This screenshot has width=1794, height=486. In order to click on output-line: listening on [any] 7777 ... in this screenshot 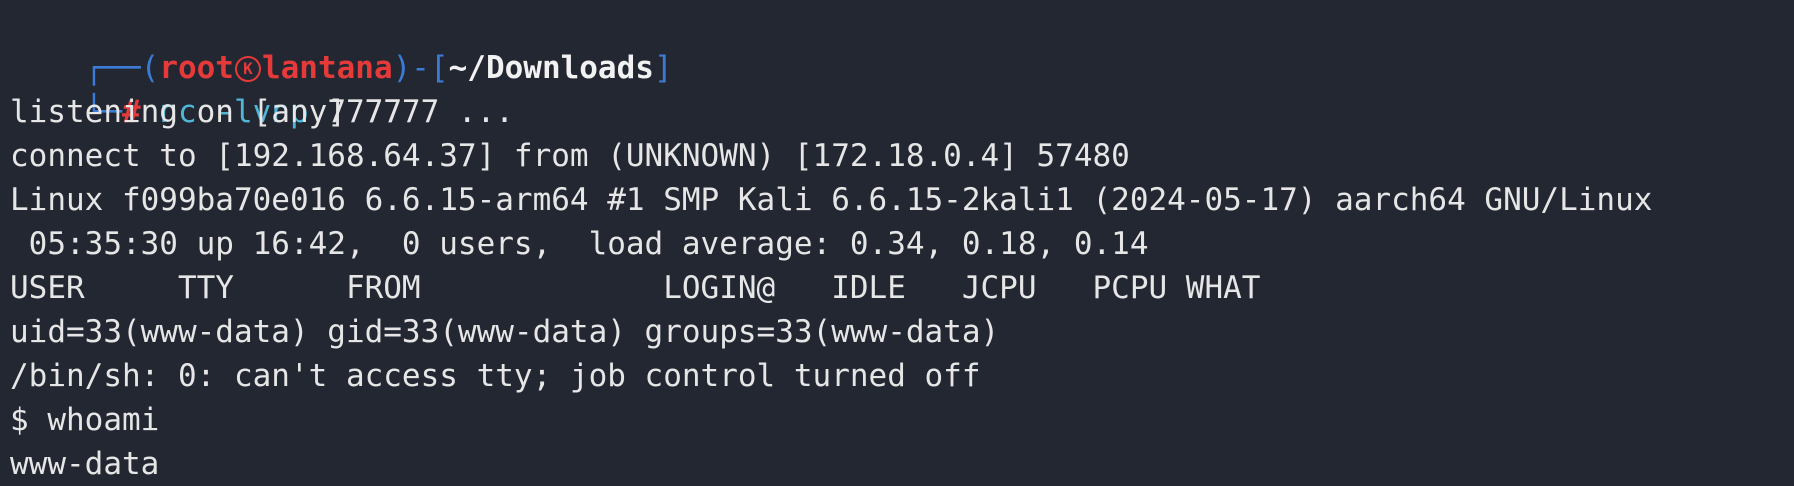, I will do `click(262, 112)`.